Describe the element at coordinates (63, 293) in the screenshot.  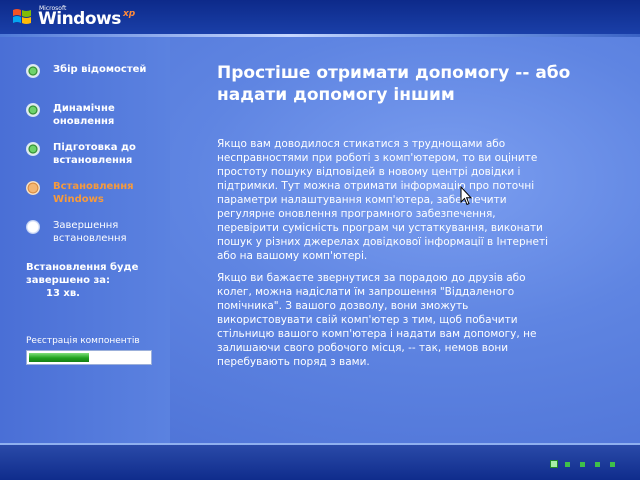
I see `time-remaining-value: 13 хв.` at that location.